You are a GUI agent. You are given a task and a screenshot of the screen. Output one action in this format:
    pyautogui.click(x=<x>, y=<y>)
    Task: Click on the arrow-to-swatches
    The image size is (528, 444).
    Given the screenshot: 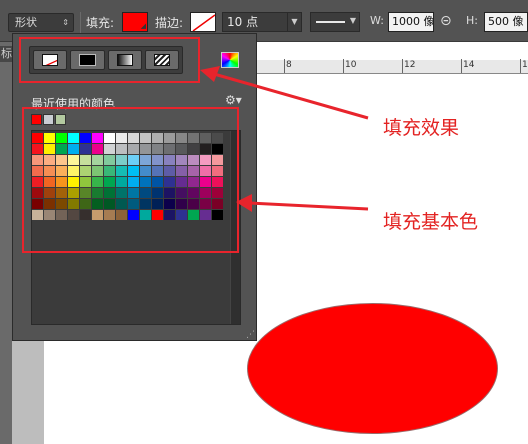 What is the action you would take?
    pyautogui.click(x=302, y=203)
    